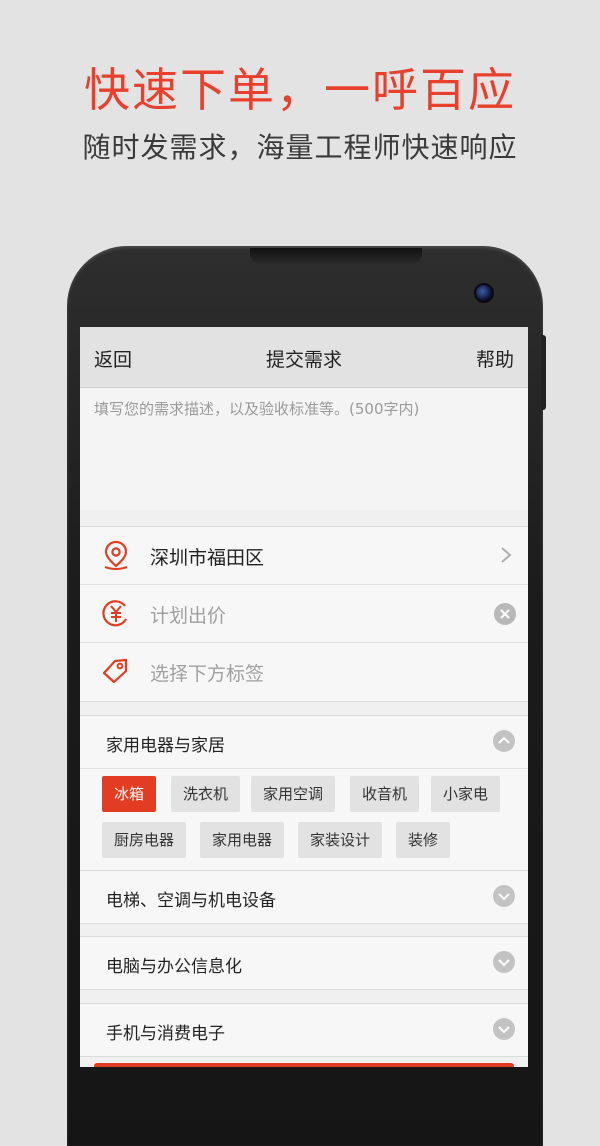  I want to click on tag-chip: 家用电器, so click(242, 840).